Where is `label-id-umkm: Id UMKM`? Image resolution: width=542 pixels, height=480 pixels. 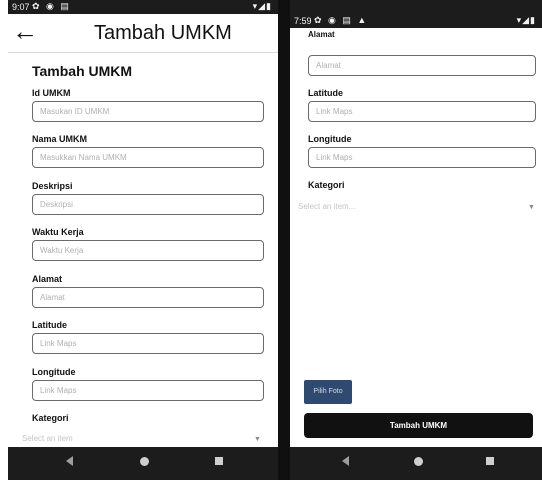
label-id-umkm: Id UMKM is located at coordinates (51, 93).